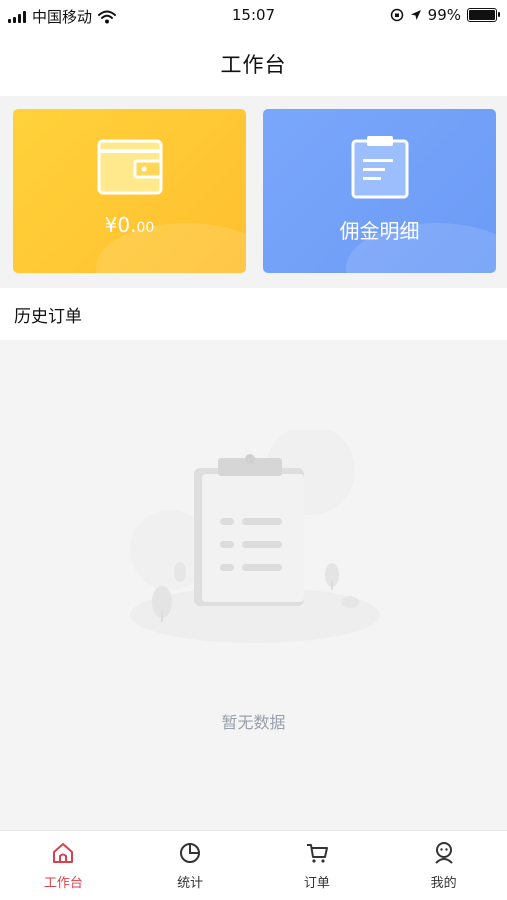 The height and width of the screenshot is (900, 507). Describe the element at coordinates (253, 16) in the screenshot. I see `status-bar: 中国移动 15:07 99%` at that location.